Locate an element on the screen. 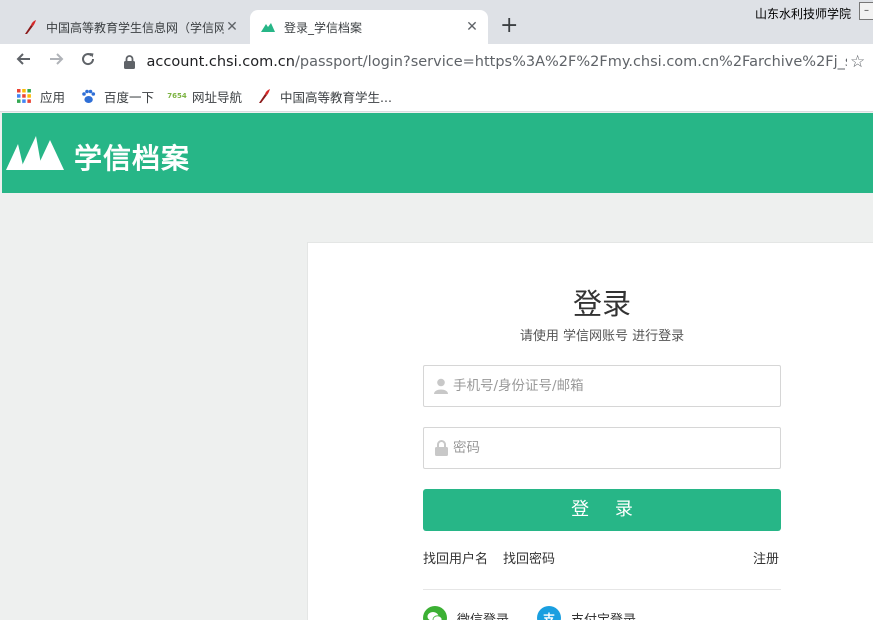 The width and height of the screenshot is (873, 620). password-input is located at coordinates (603, 448).